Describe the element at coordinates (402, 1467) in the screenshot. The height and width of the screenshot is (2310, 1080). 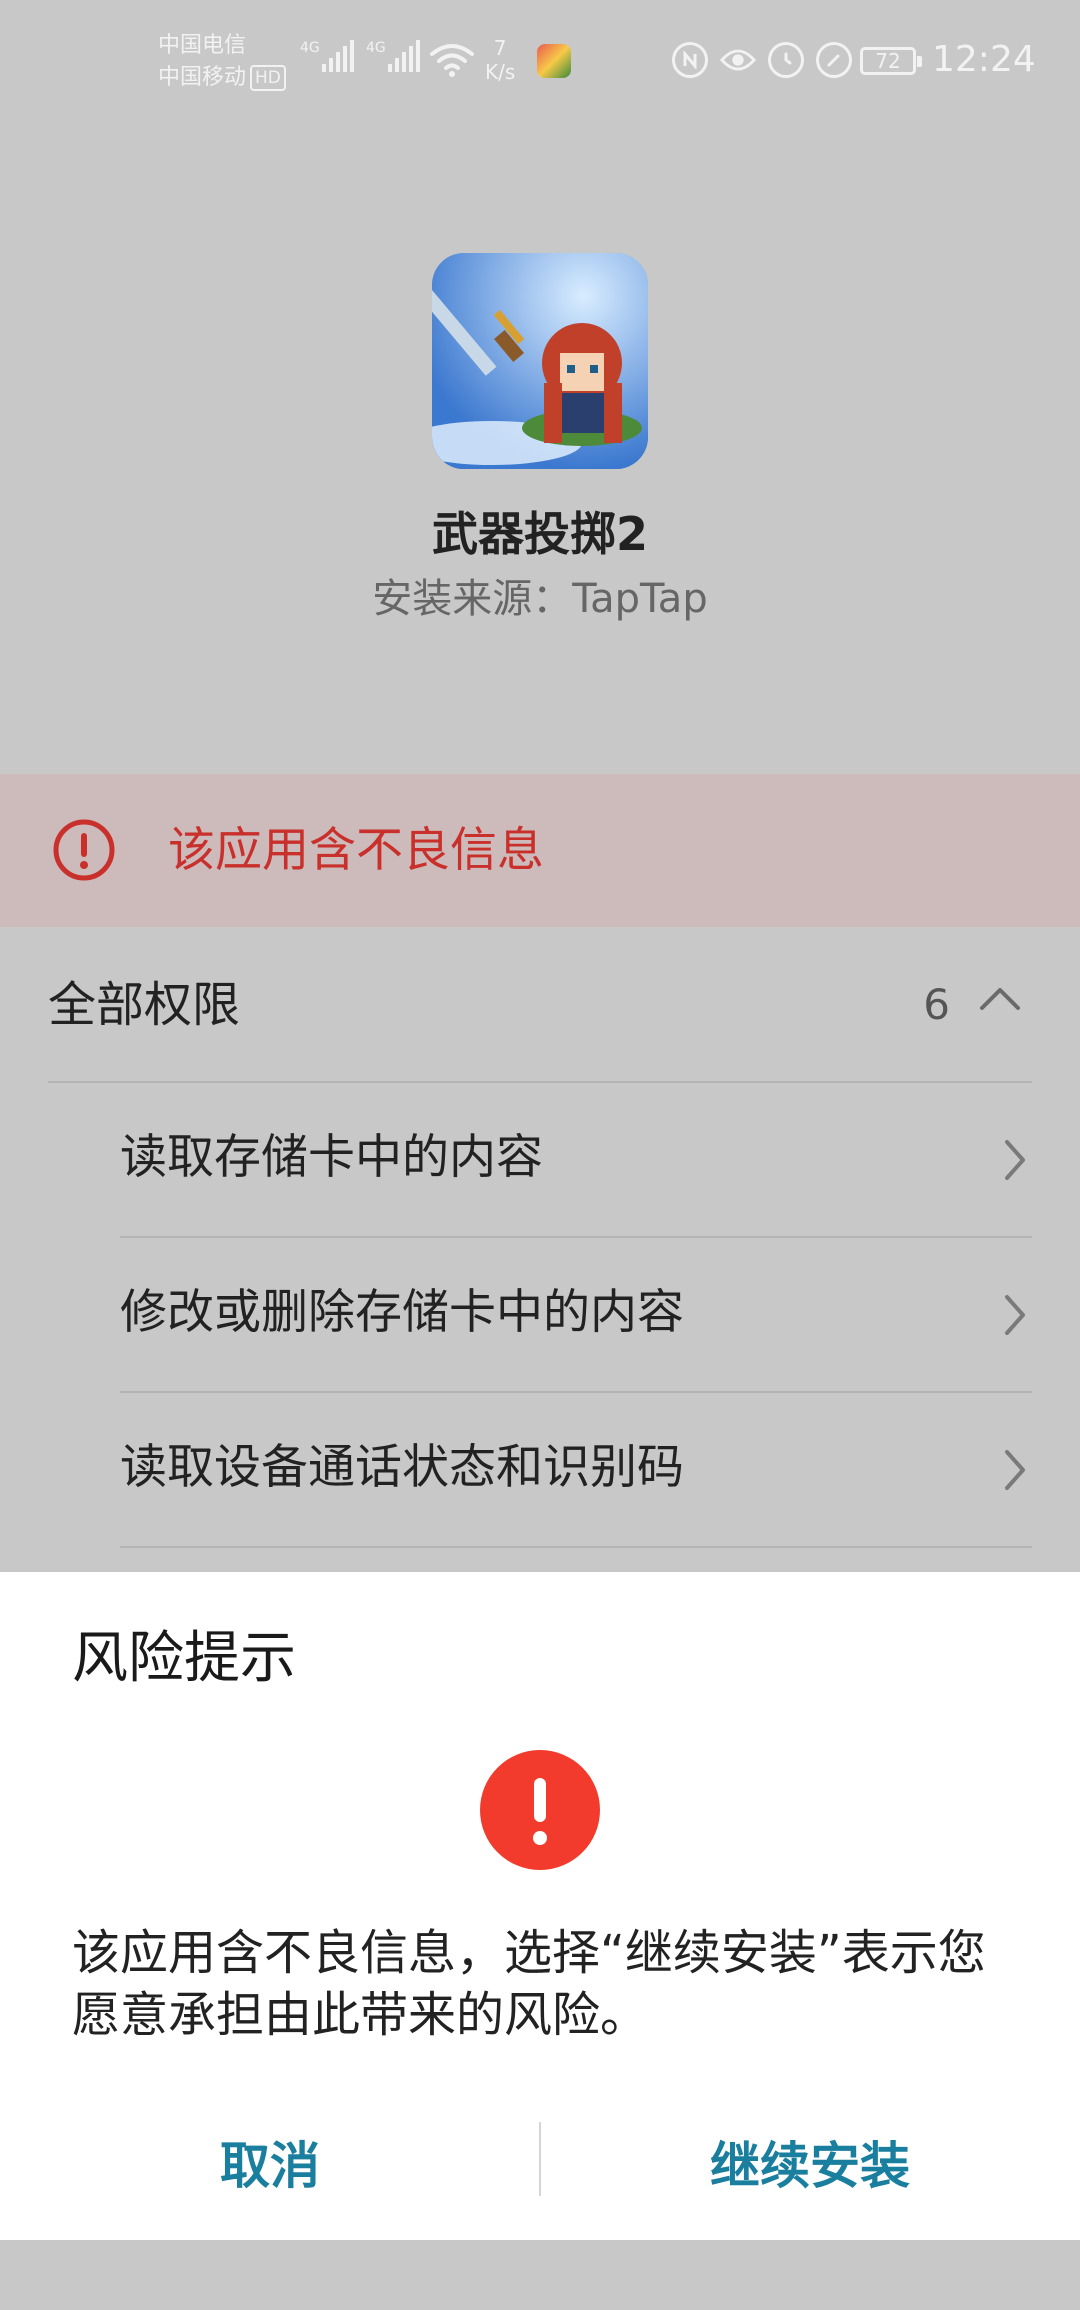
I see `permission-label: 读取设备通话状态和识别码` at that location.